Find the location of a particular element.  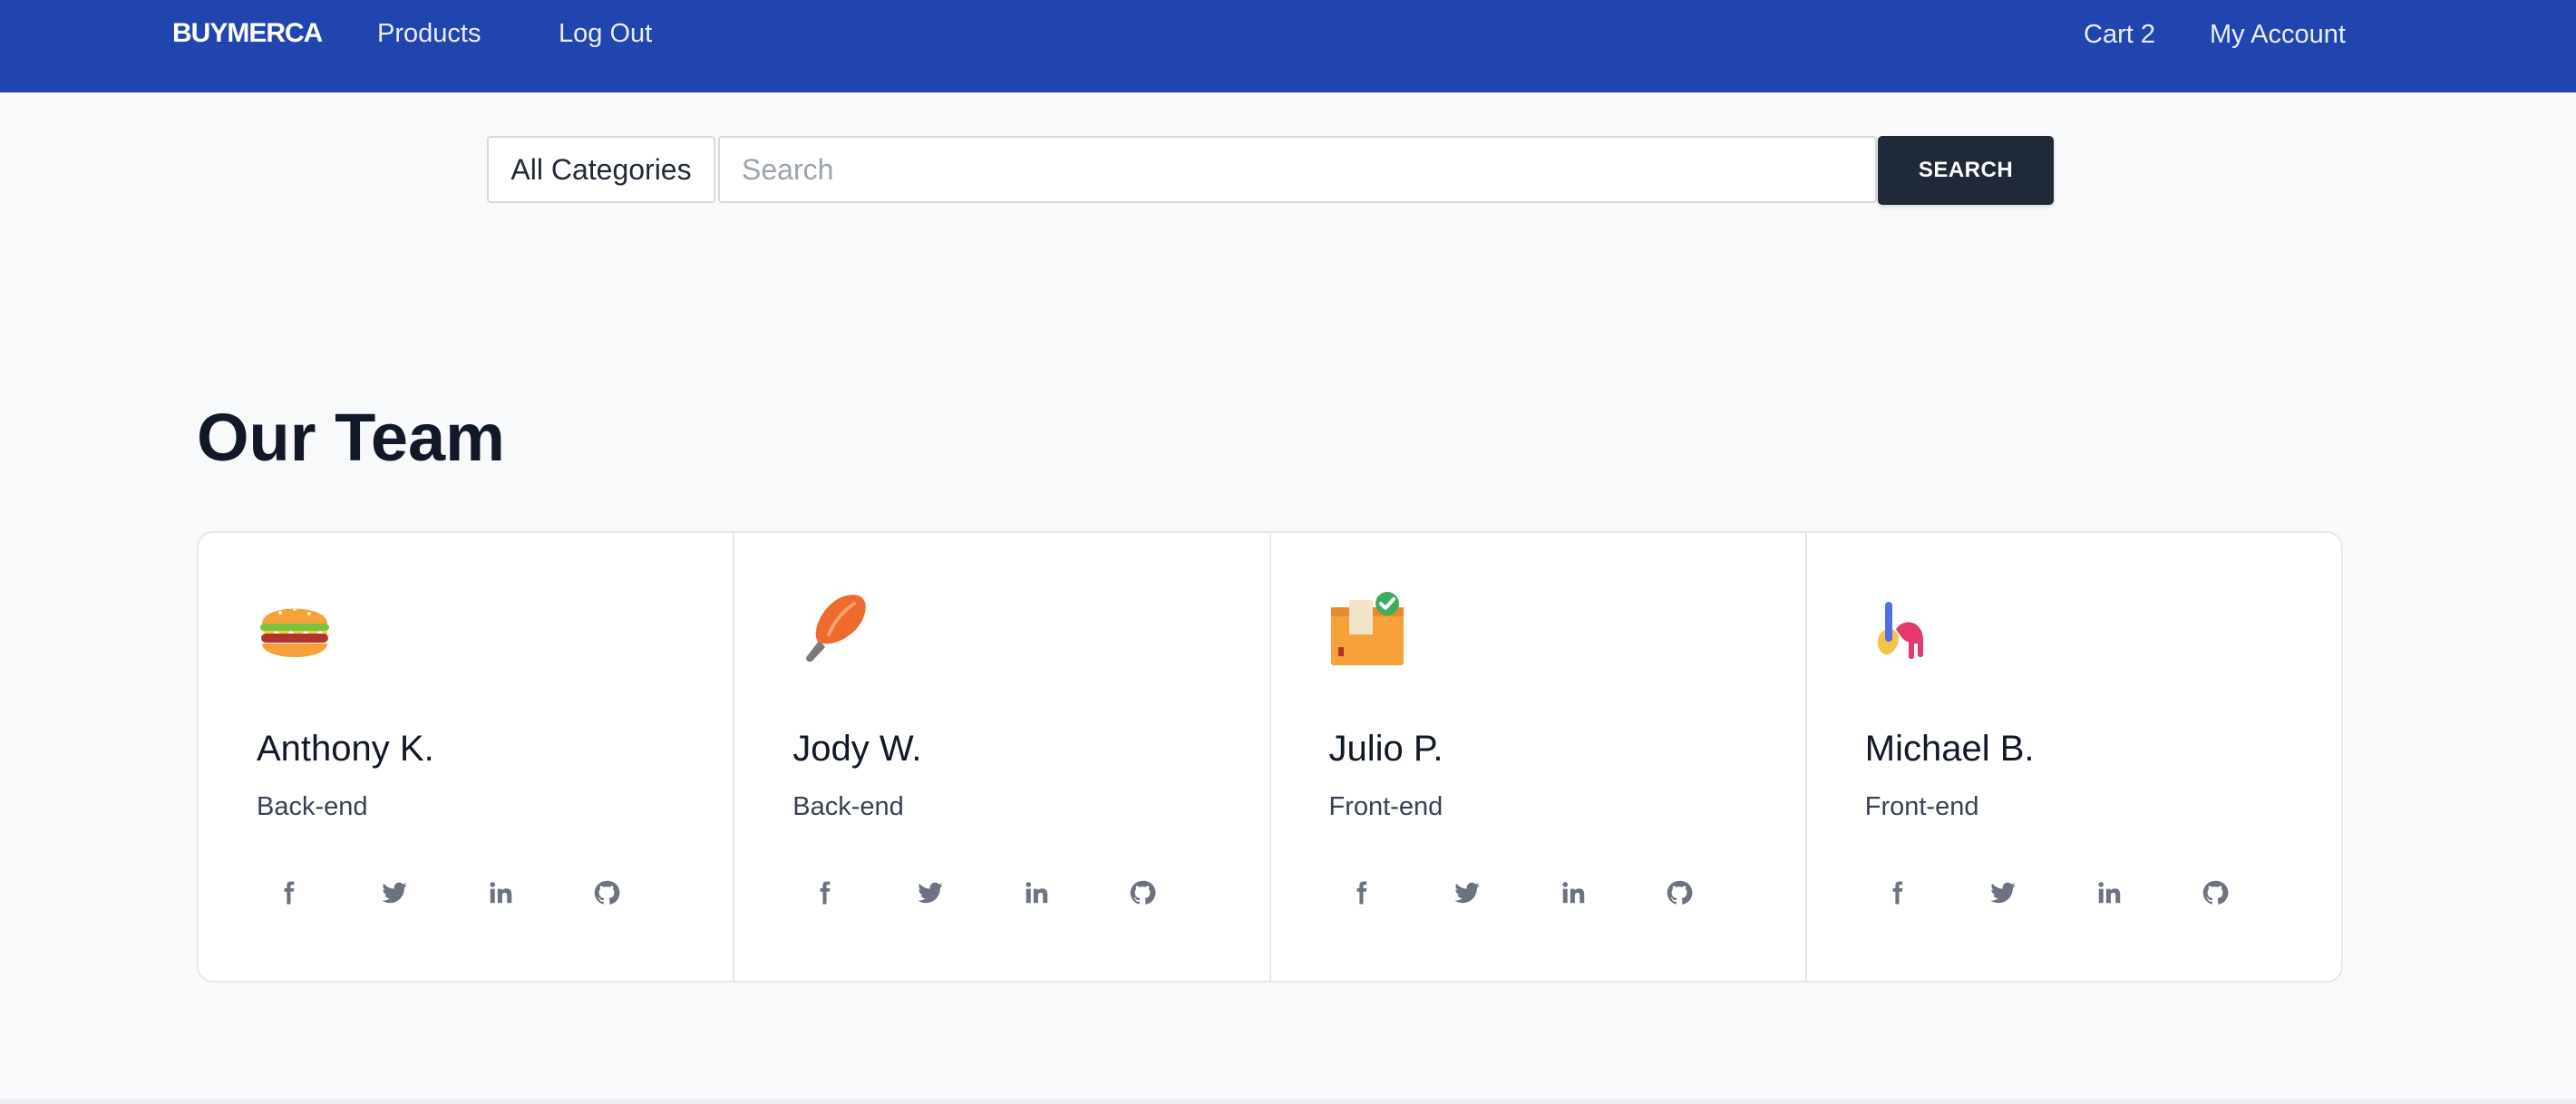

burger-icon is located at coordinates (294, 632).